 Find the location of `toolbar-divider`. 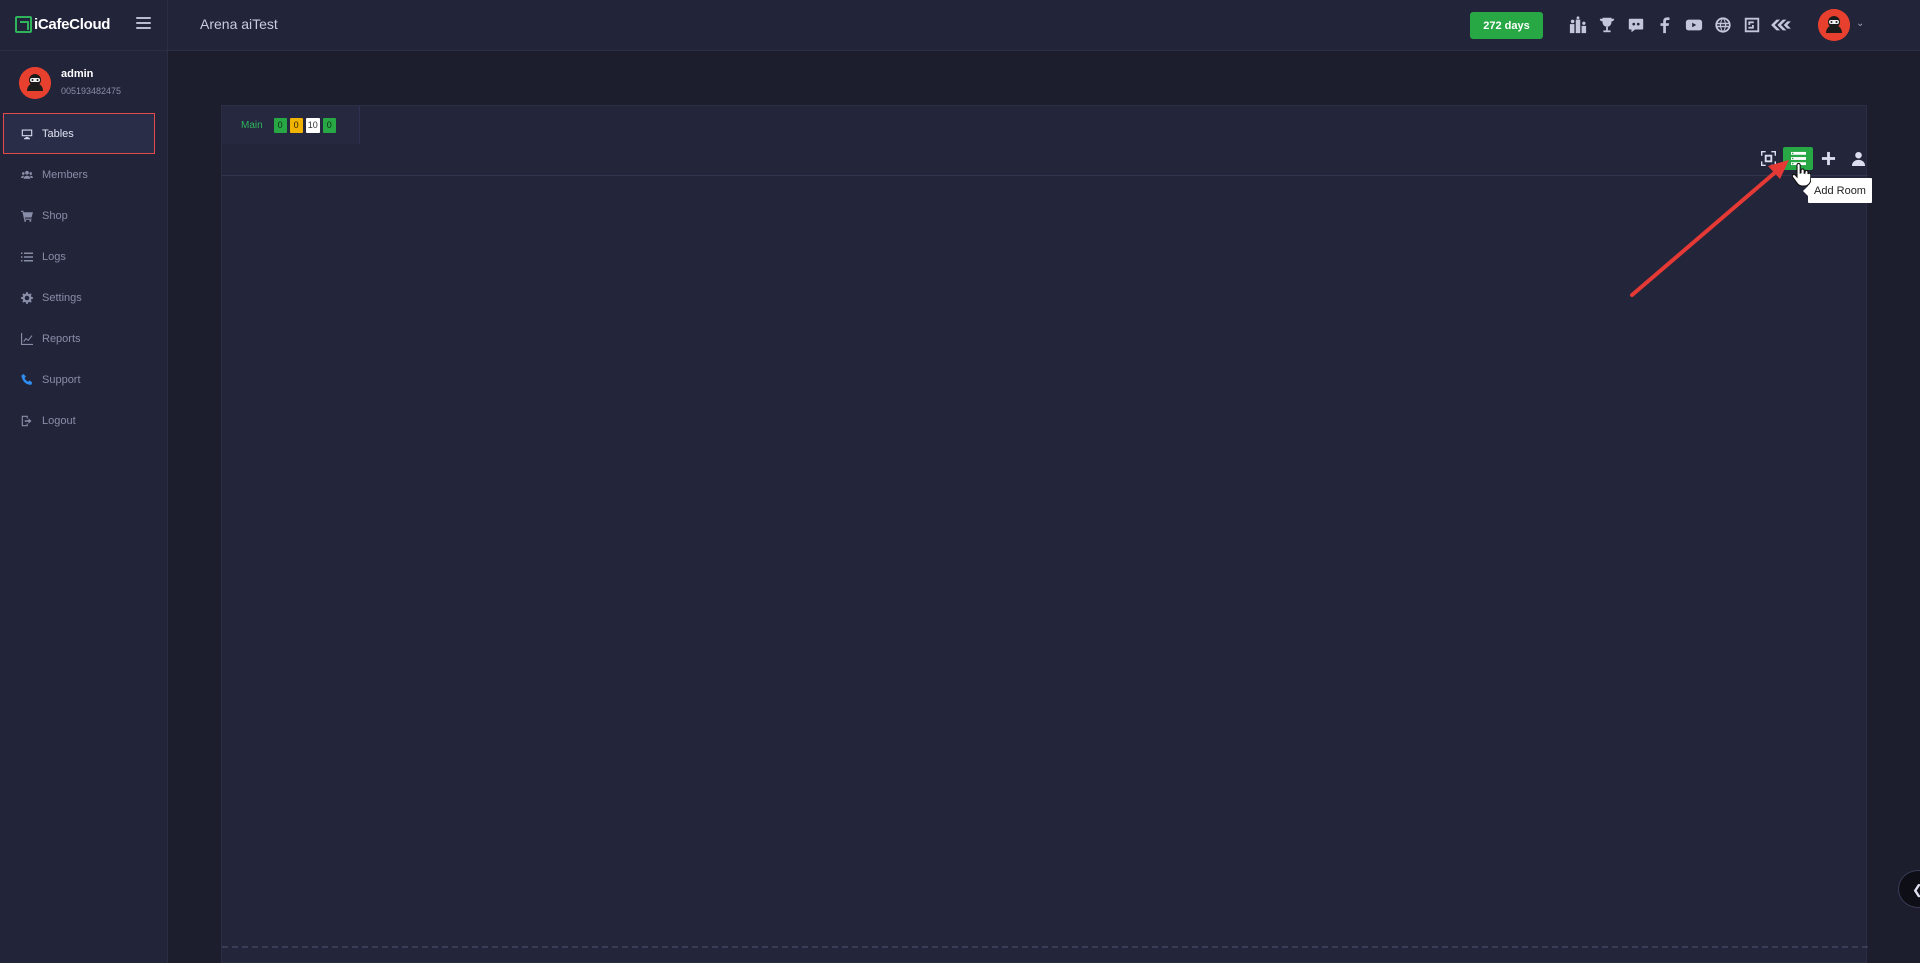

toolbar-divider is located at coordinates (1045, 175).